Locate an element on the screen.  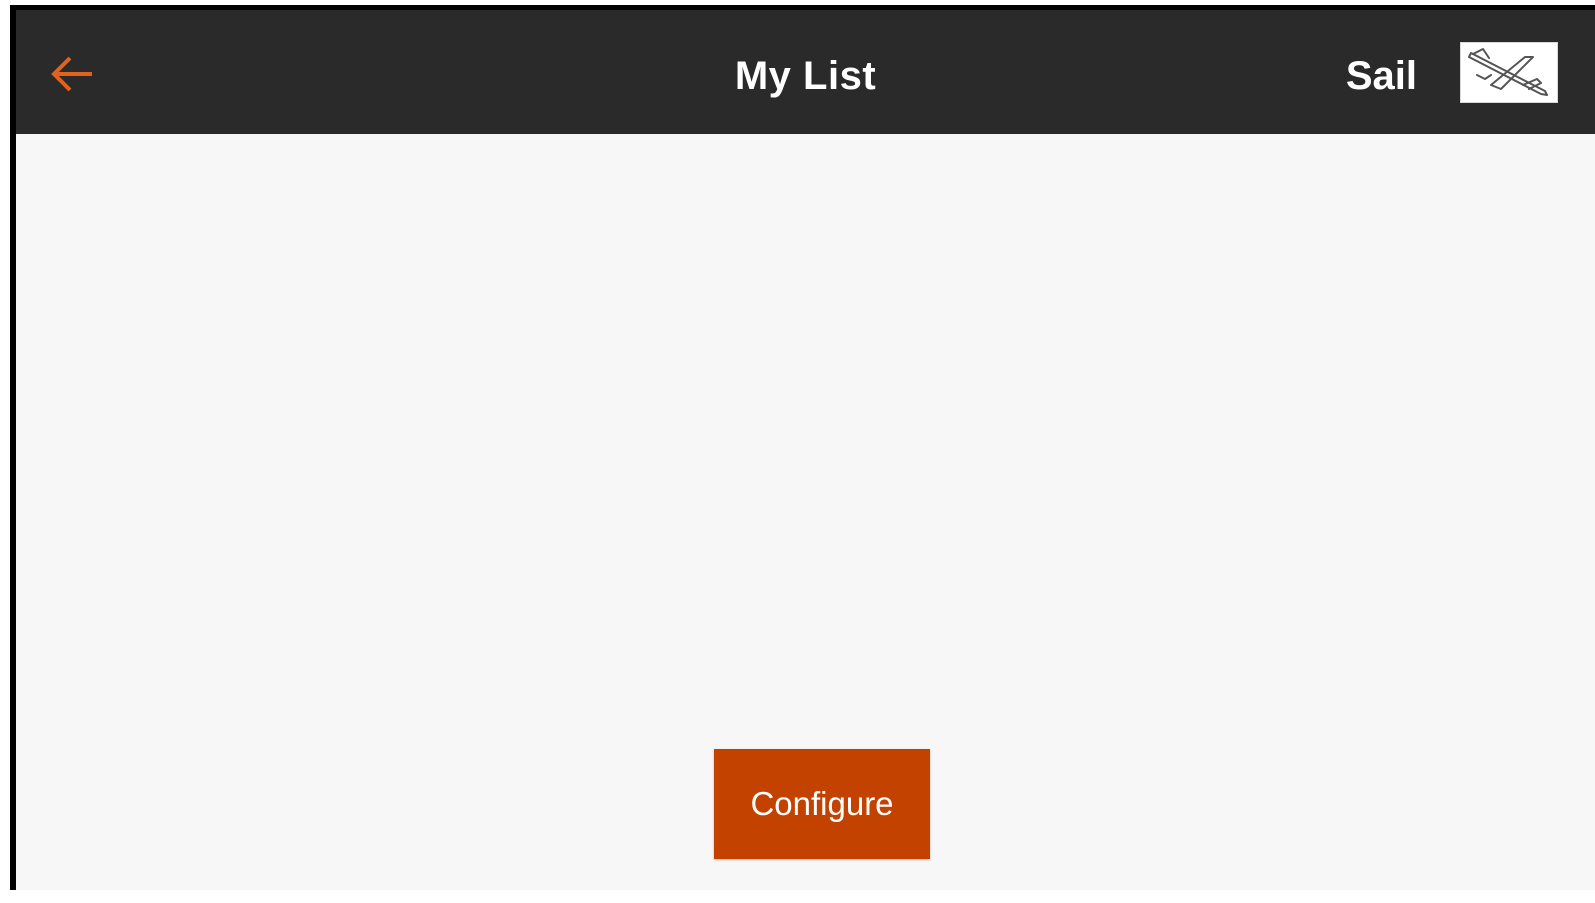
airplane-icon is located at coordinates (1508, 71).